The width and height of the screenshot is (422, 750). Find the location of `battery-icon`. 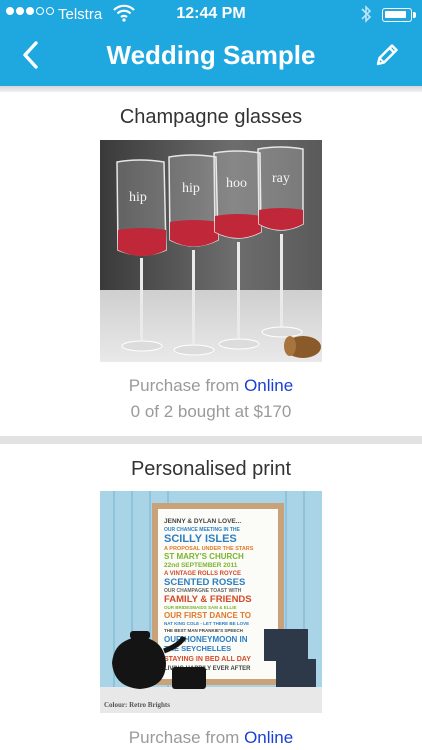

battery-icon is located at coordinates (399, 15).